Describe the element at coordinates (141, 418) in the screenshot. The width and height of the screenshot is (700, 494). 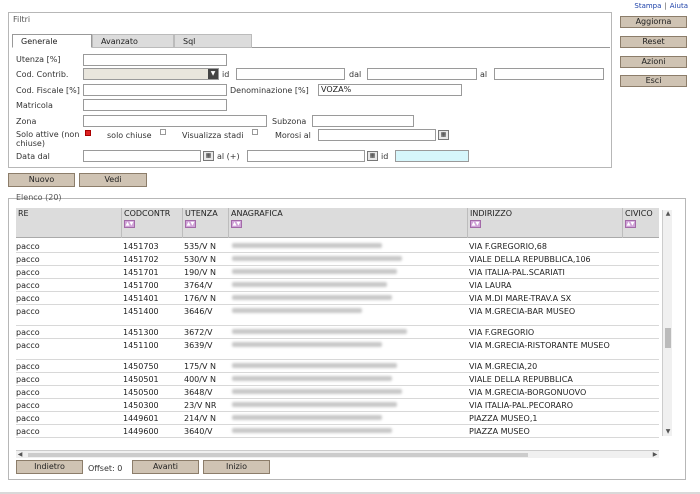
I see `cell-codcontr: 1449601` at that location.